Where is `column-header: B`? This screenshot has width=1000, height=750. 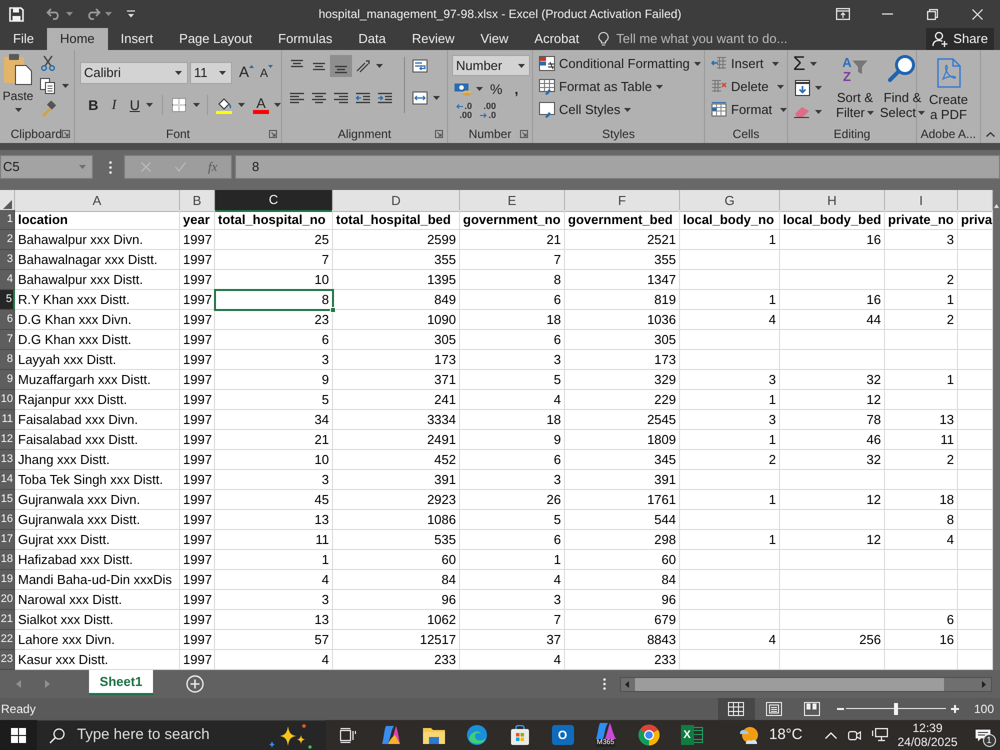
column-header: B is located at coordinates (197, 201).